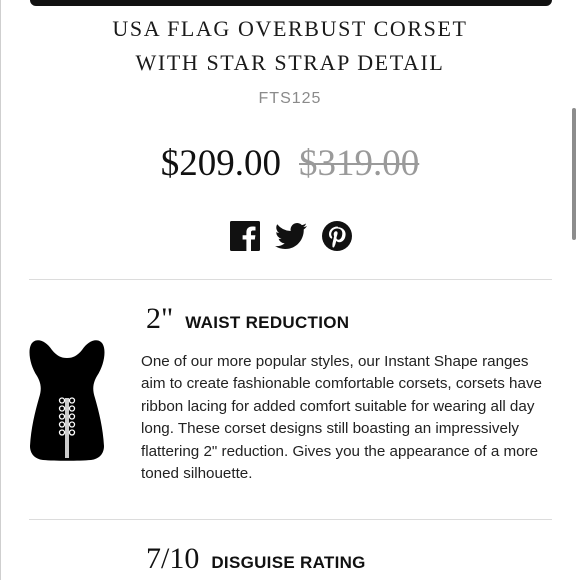 Image resolution: width=580 pixels, height=580 pixels. I want to click on share-buttons, so click(291, 236).